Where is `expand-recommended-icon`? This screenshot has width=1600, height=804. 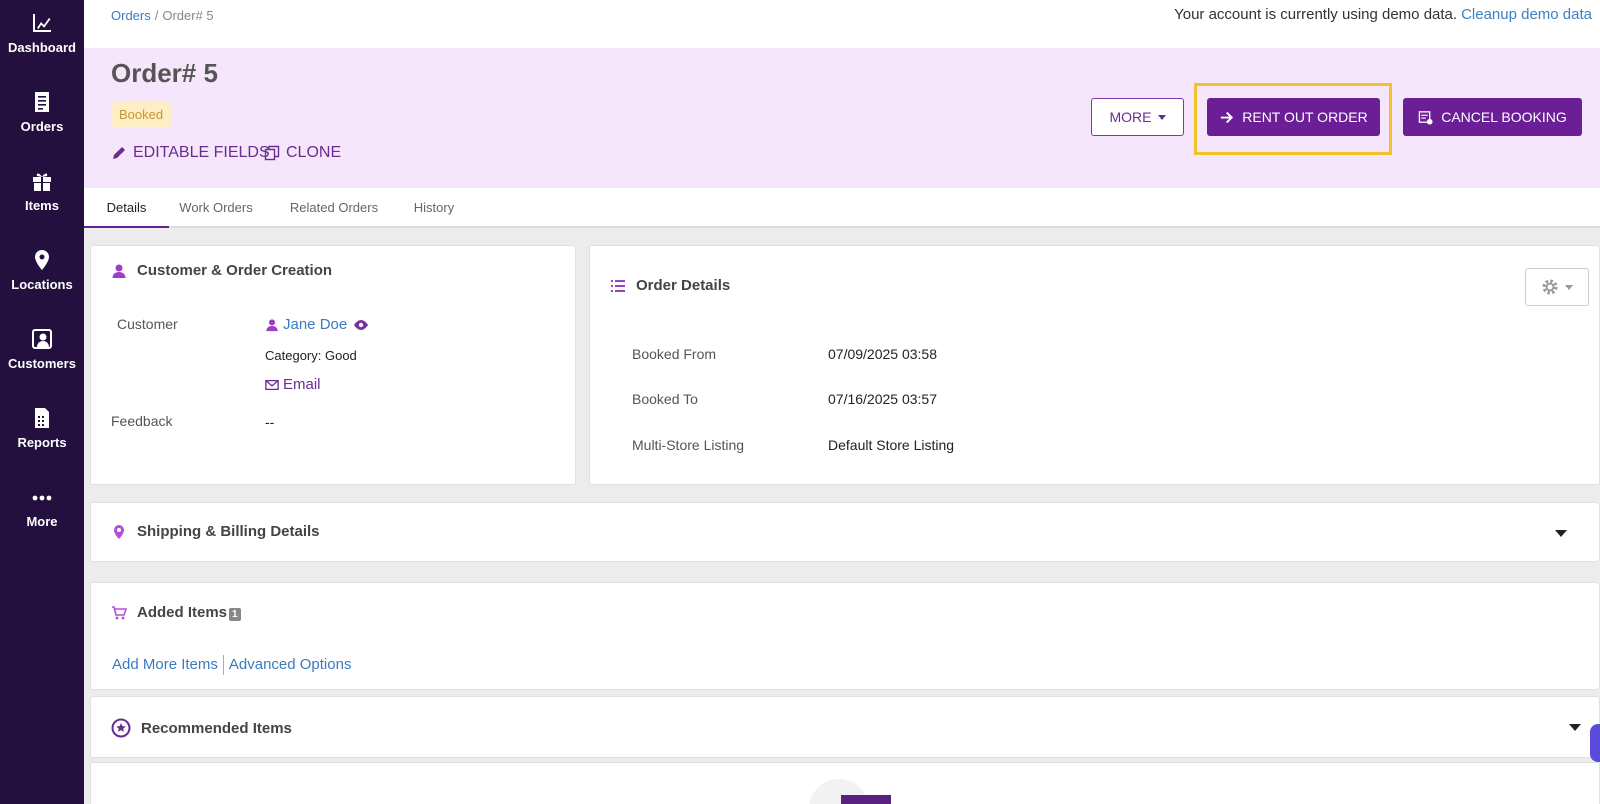
expand-recommended-icon is located at coordinates (1575, 727).